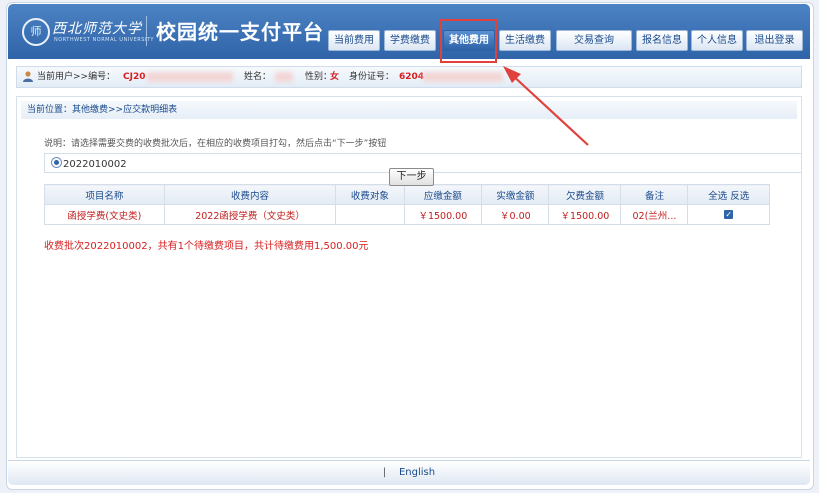  What do you see at coordinates (412, 77) in the screenshot?
I see `id-card-value: 6204` at bounding box center [412, 77].